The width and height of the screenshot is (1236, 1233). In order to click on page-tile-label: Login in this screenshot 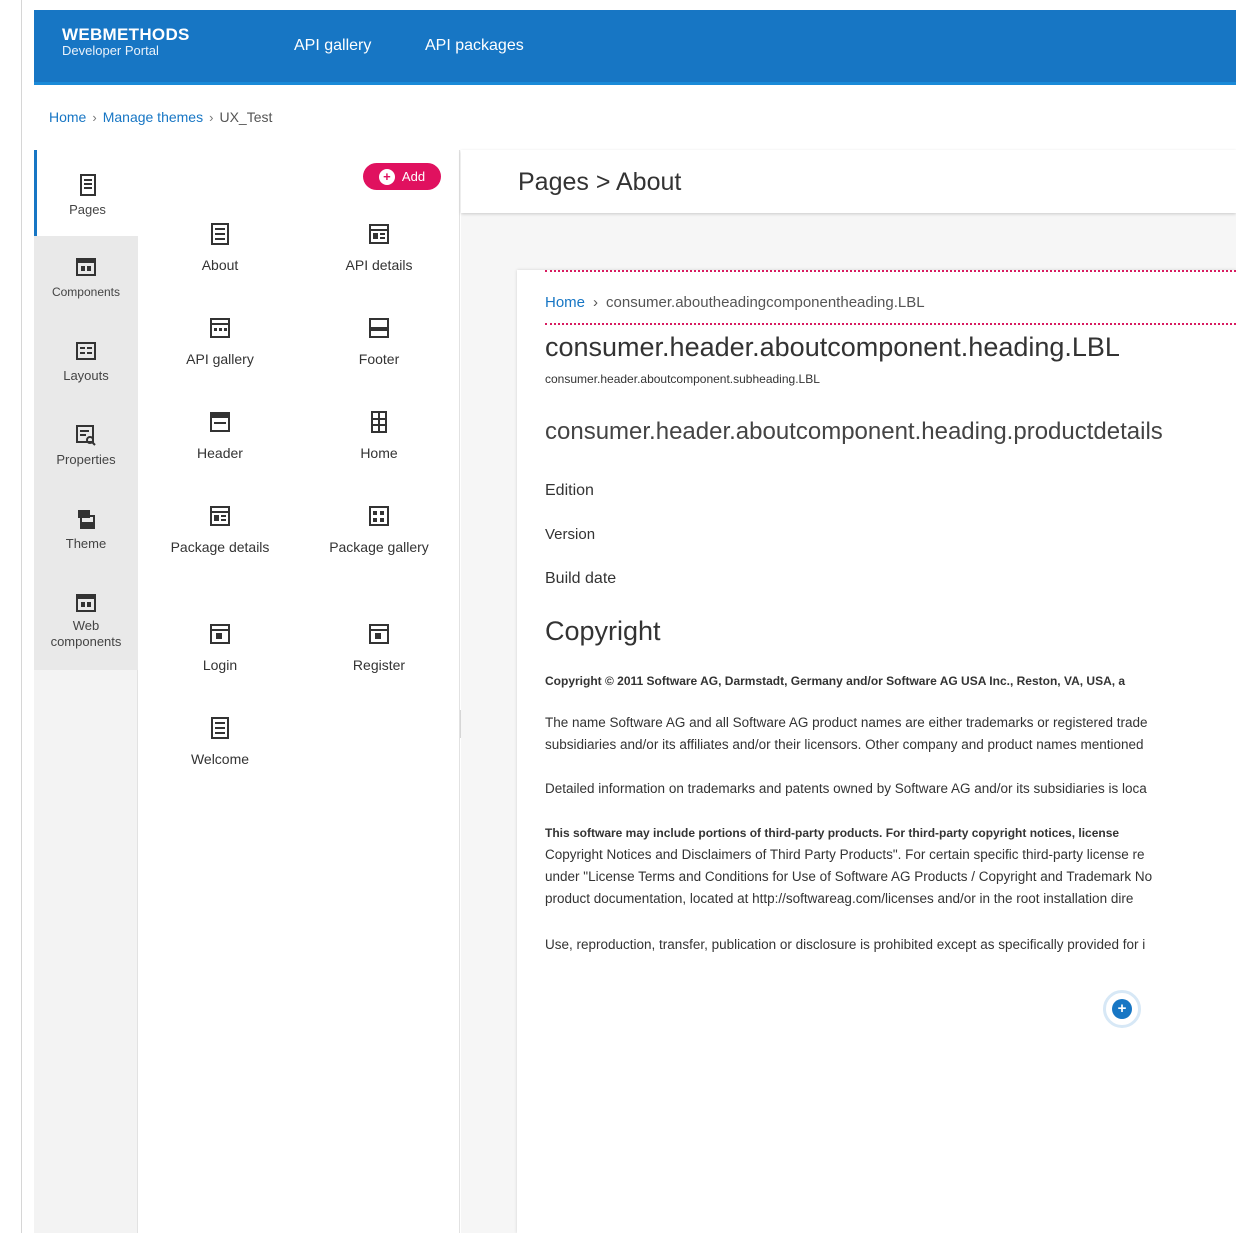, I will do `click(220, 665)`.